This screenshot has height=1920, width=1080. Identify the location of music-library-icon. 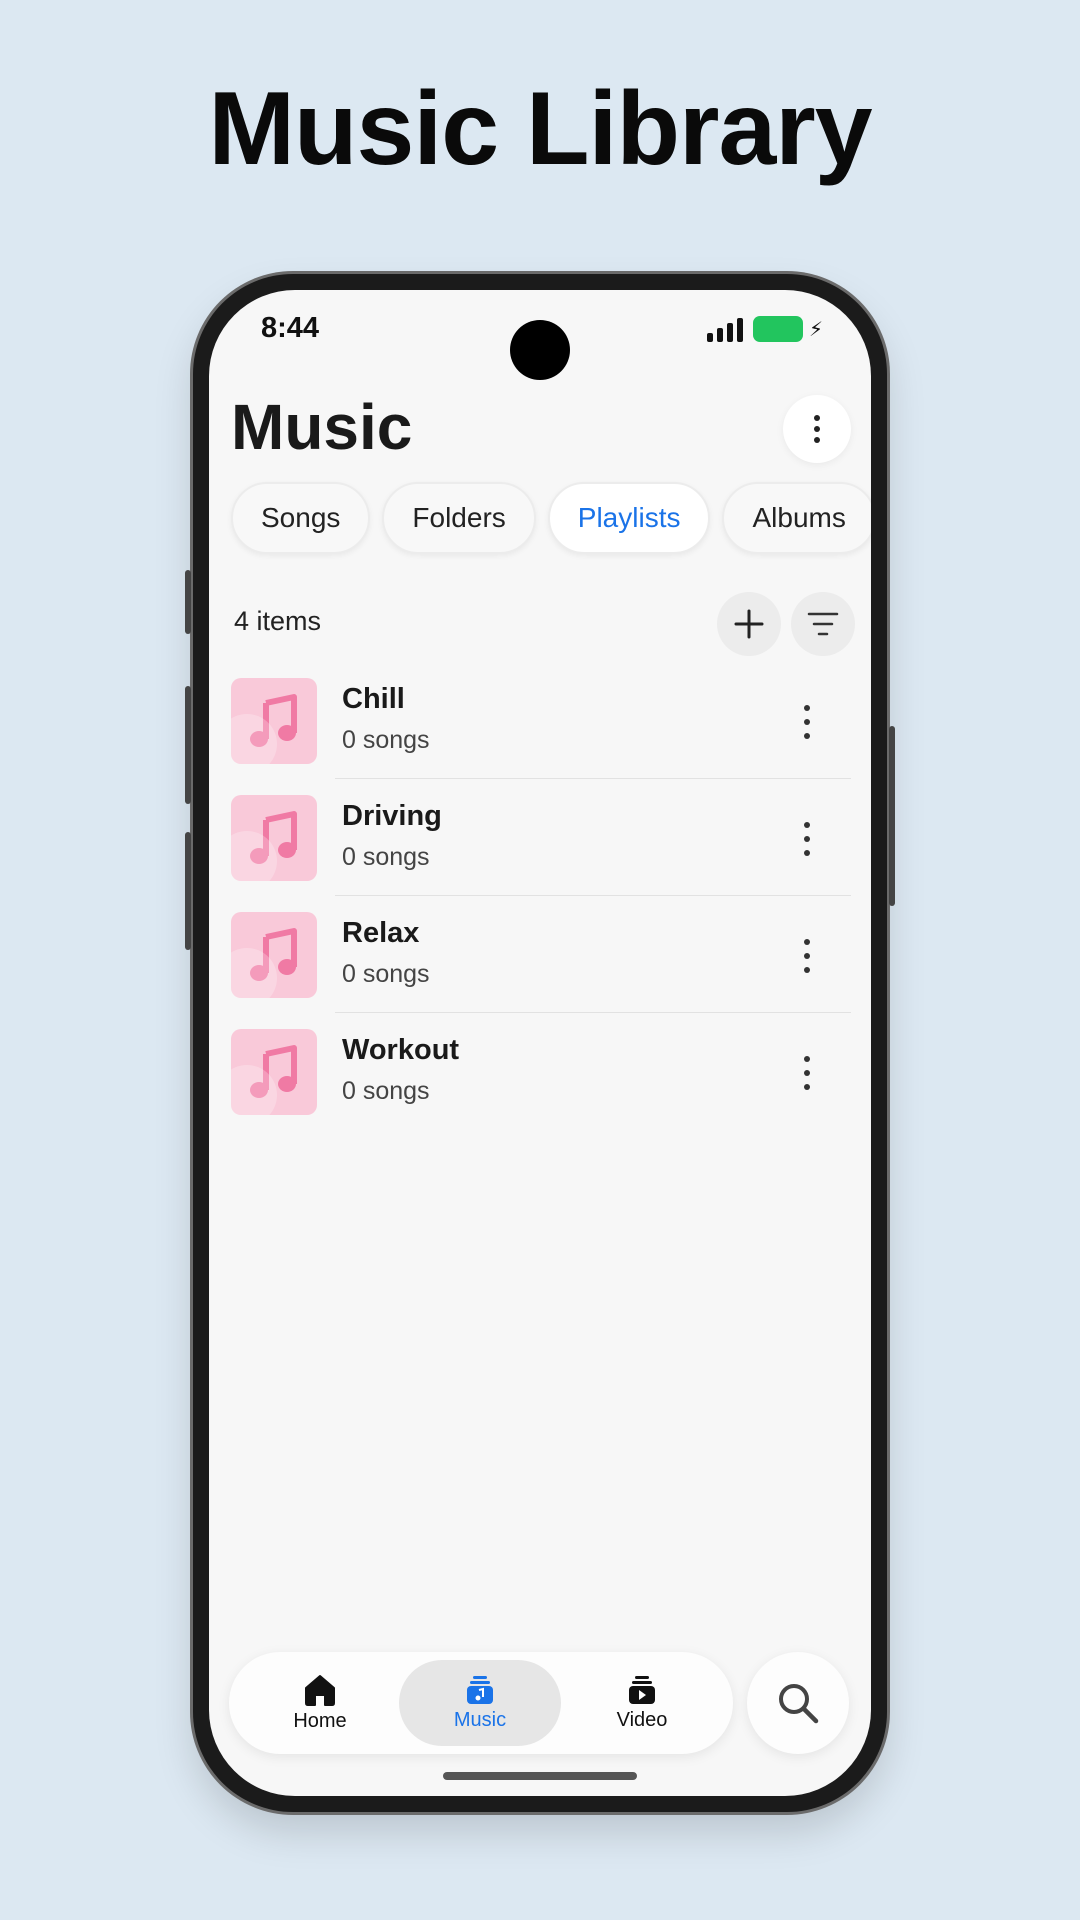
(480, 1689).